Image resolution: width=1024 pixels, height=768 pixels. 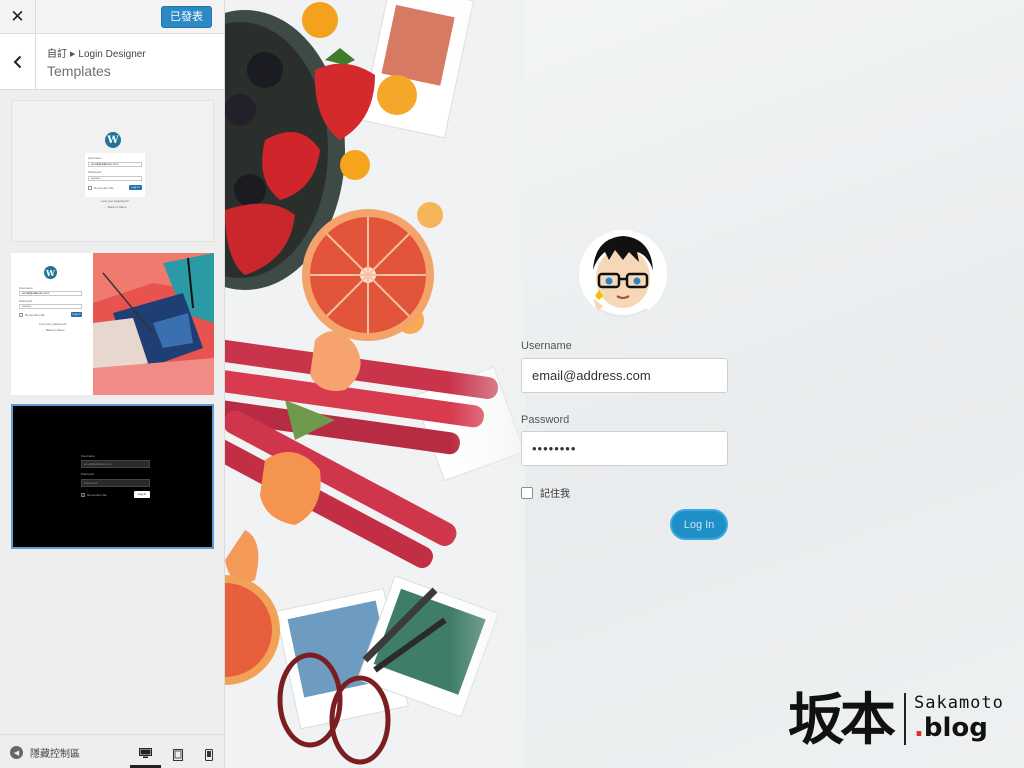 I want to click on remember-checkbox, so click(x=527, y=492).